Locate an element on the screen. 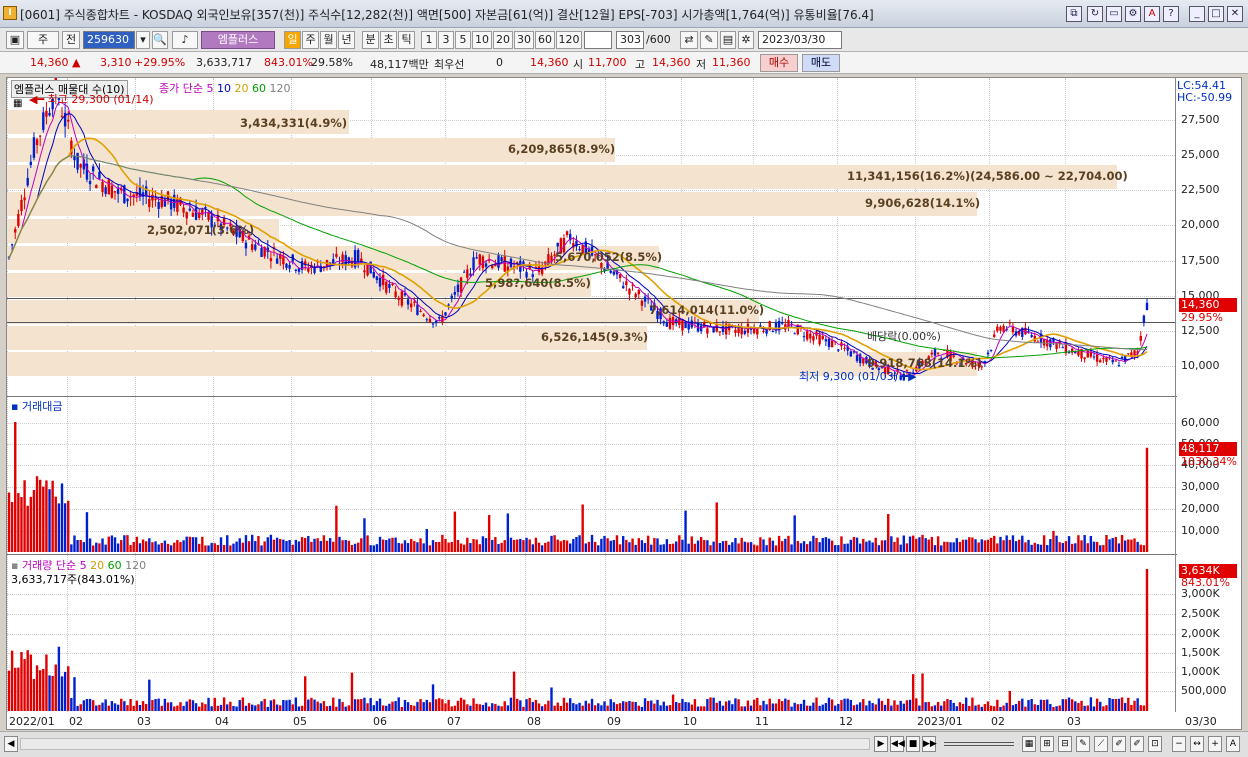 The height and width of the screenshot is (757, 1248). scrollbar-track is located at coordinates (445, 744).